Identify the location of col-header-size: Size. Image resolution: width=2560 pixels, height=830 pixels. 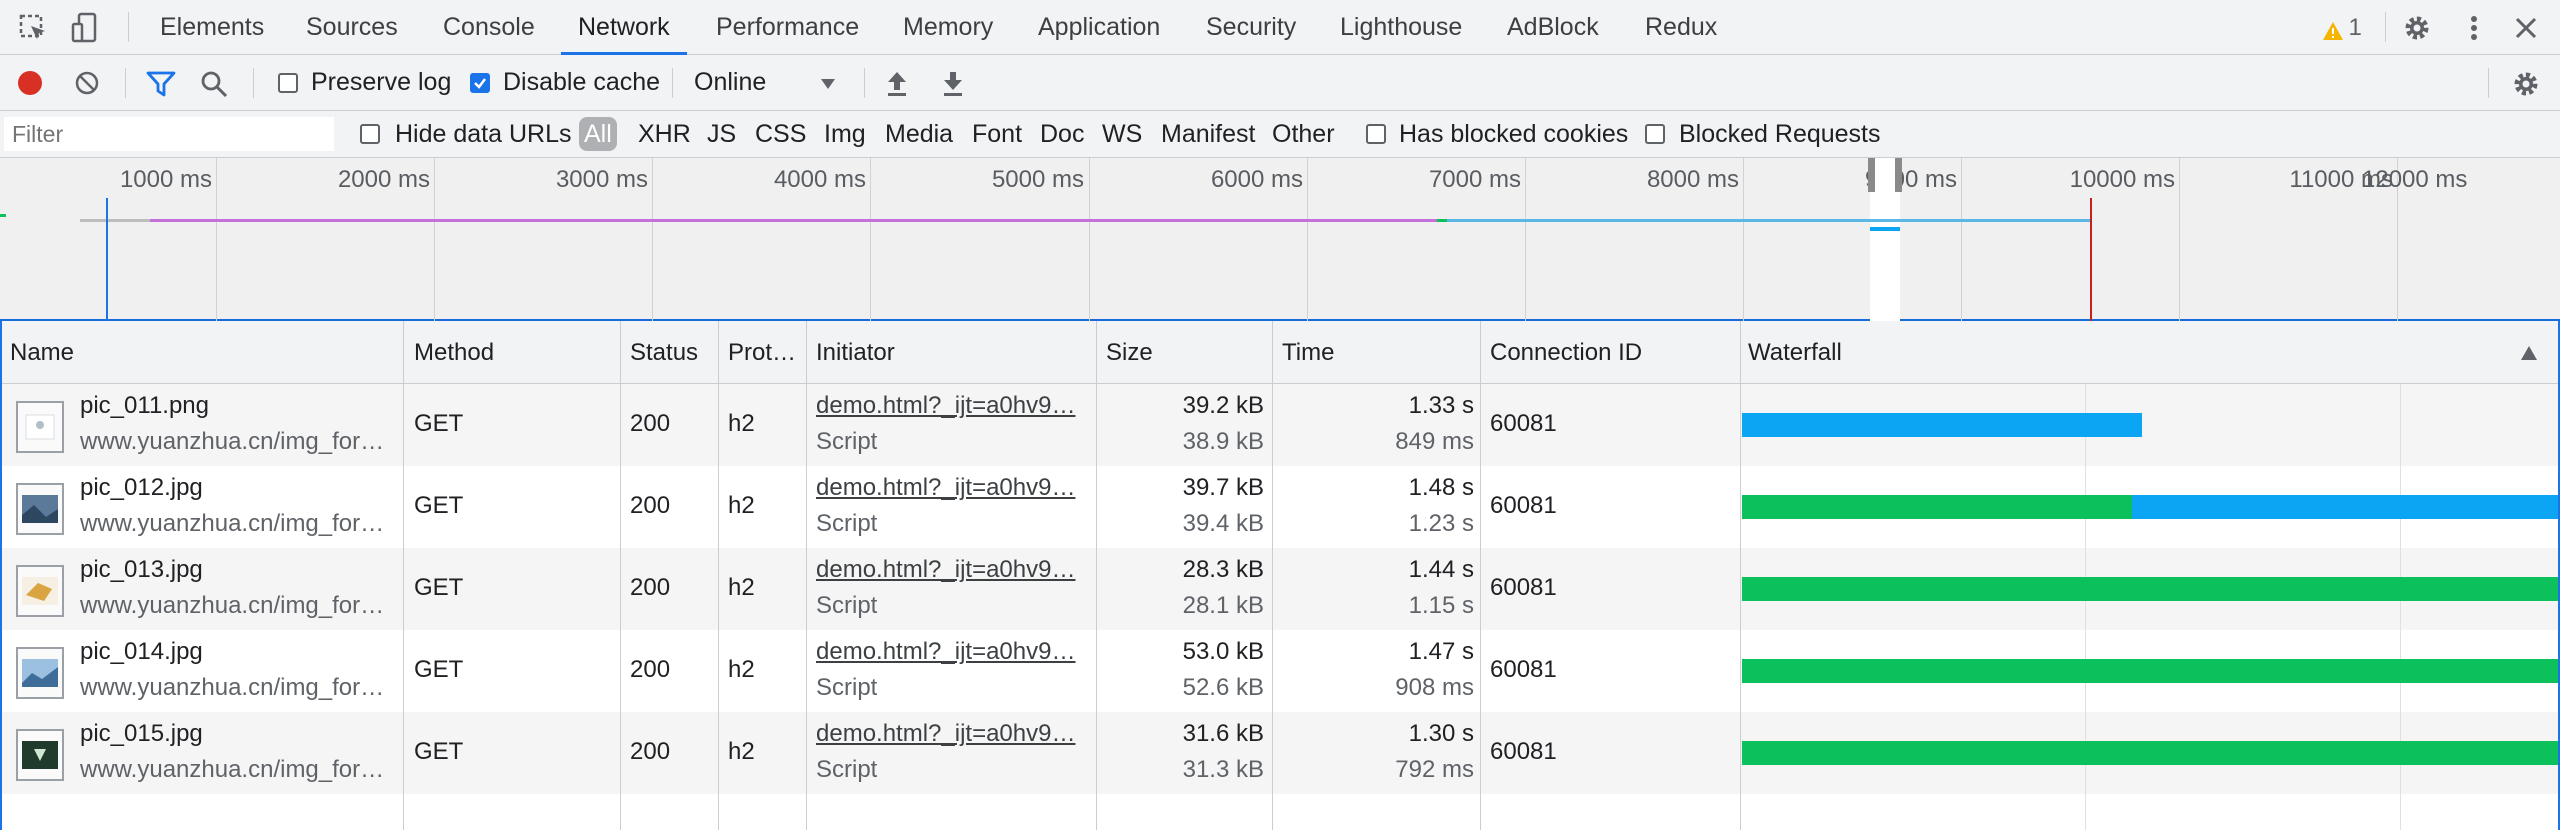
(1186, 352).